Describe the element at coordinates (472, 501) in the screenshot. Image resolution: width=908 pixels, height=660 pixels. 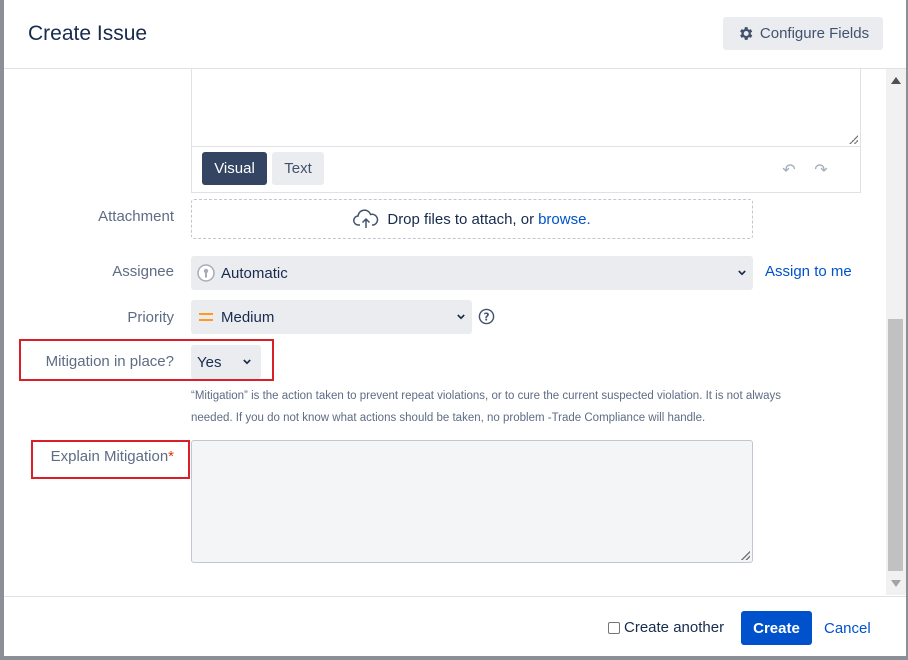
I see `explain-mitigation-textarea` at that location.